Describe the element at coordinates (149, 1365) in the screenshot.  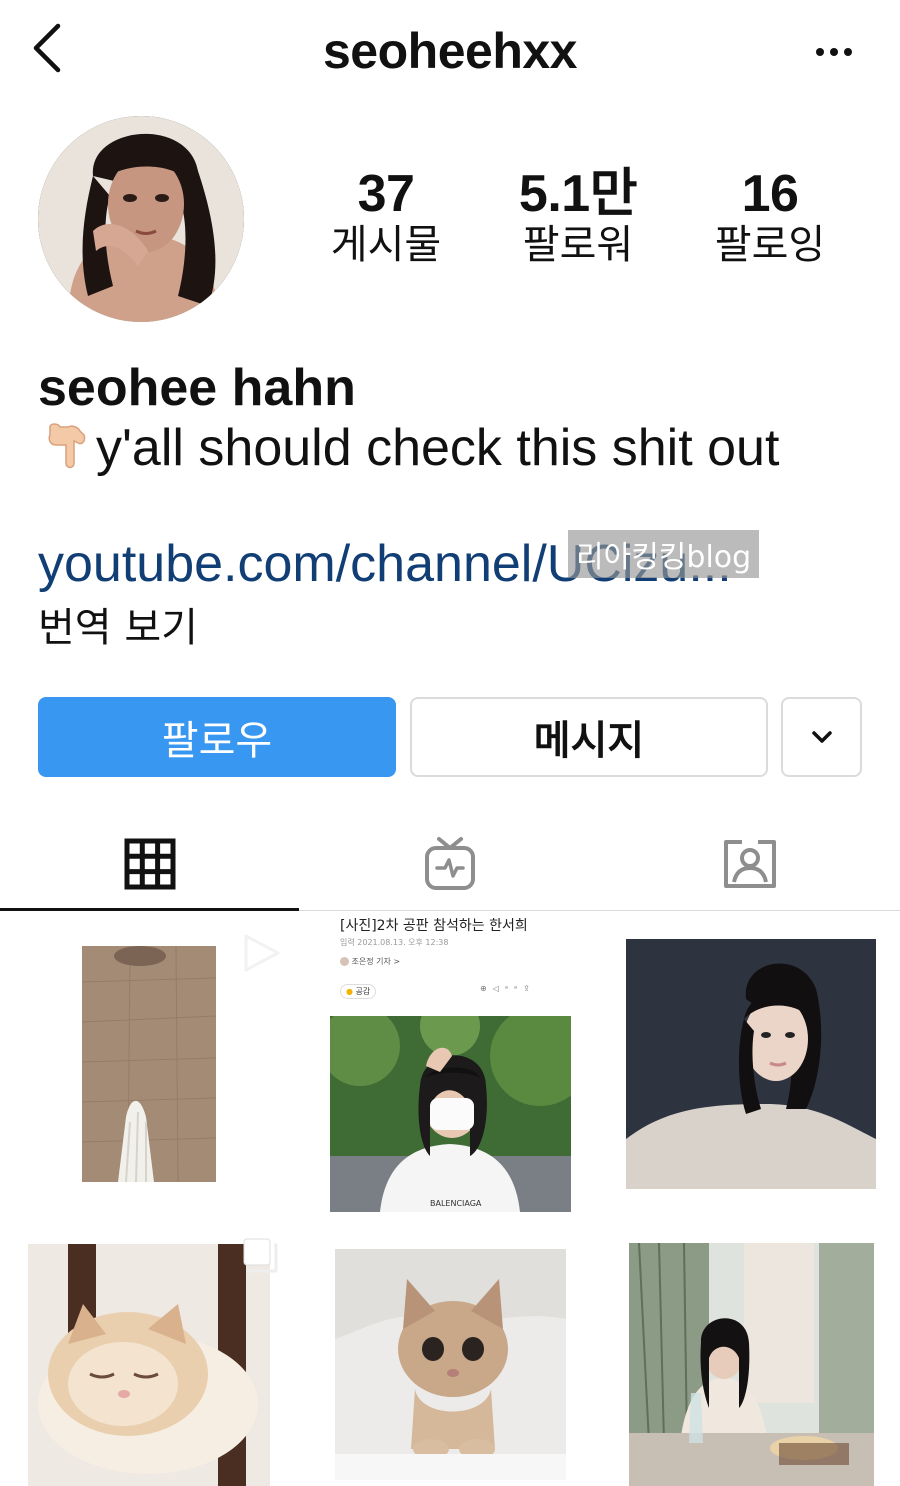
I see `post-photo-kitten-sleeping` at that location.